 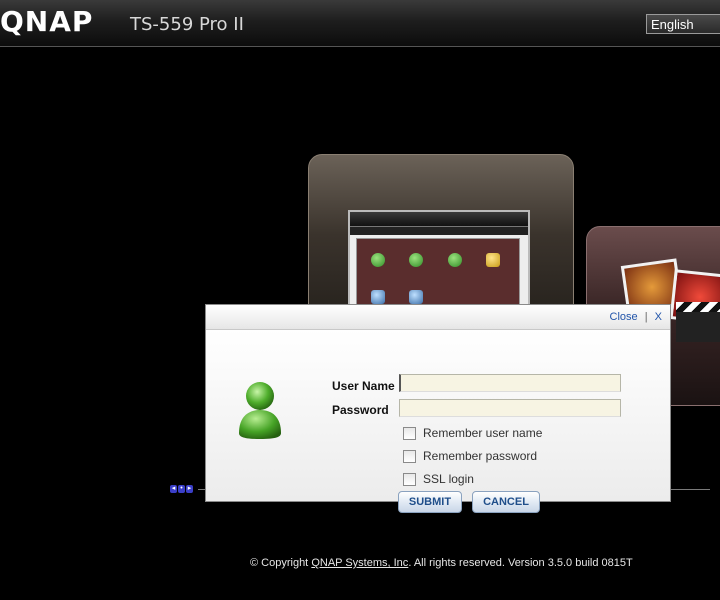 I want to click on clapperboard-stripes, so click(x=698, y=307).